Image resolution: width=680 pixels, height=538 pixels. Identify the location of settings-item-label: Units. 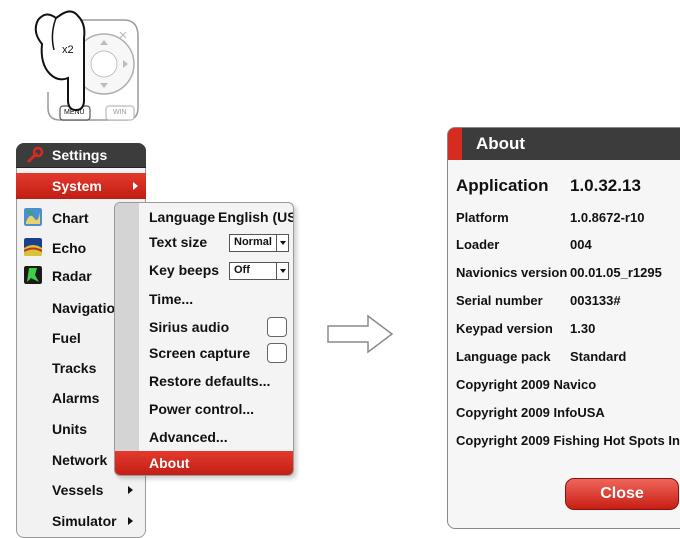
(69, 429).